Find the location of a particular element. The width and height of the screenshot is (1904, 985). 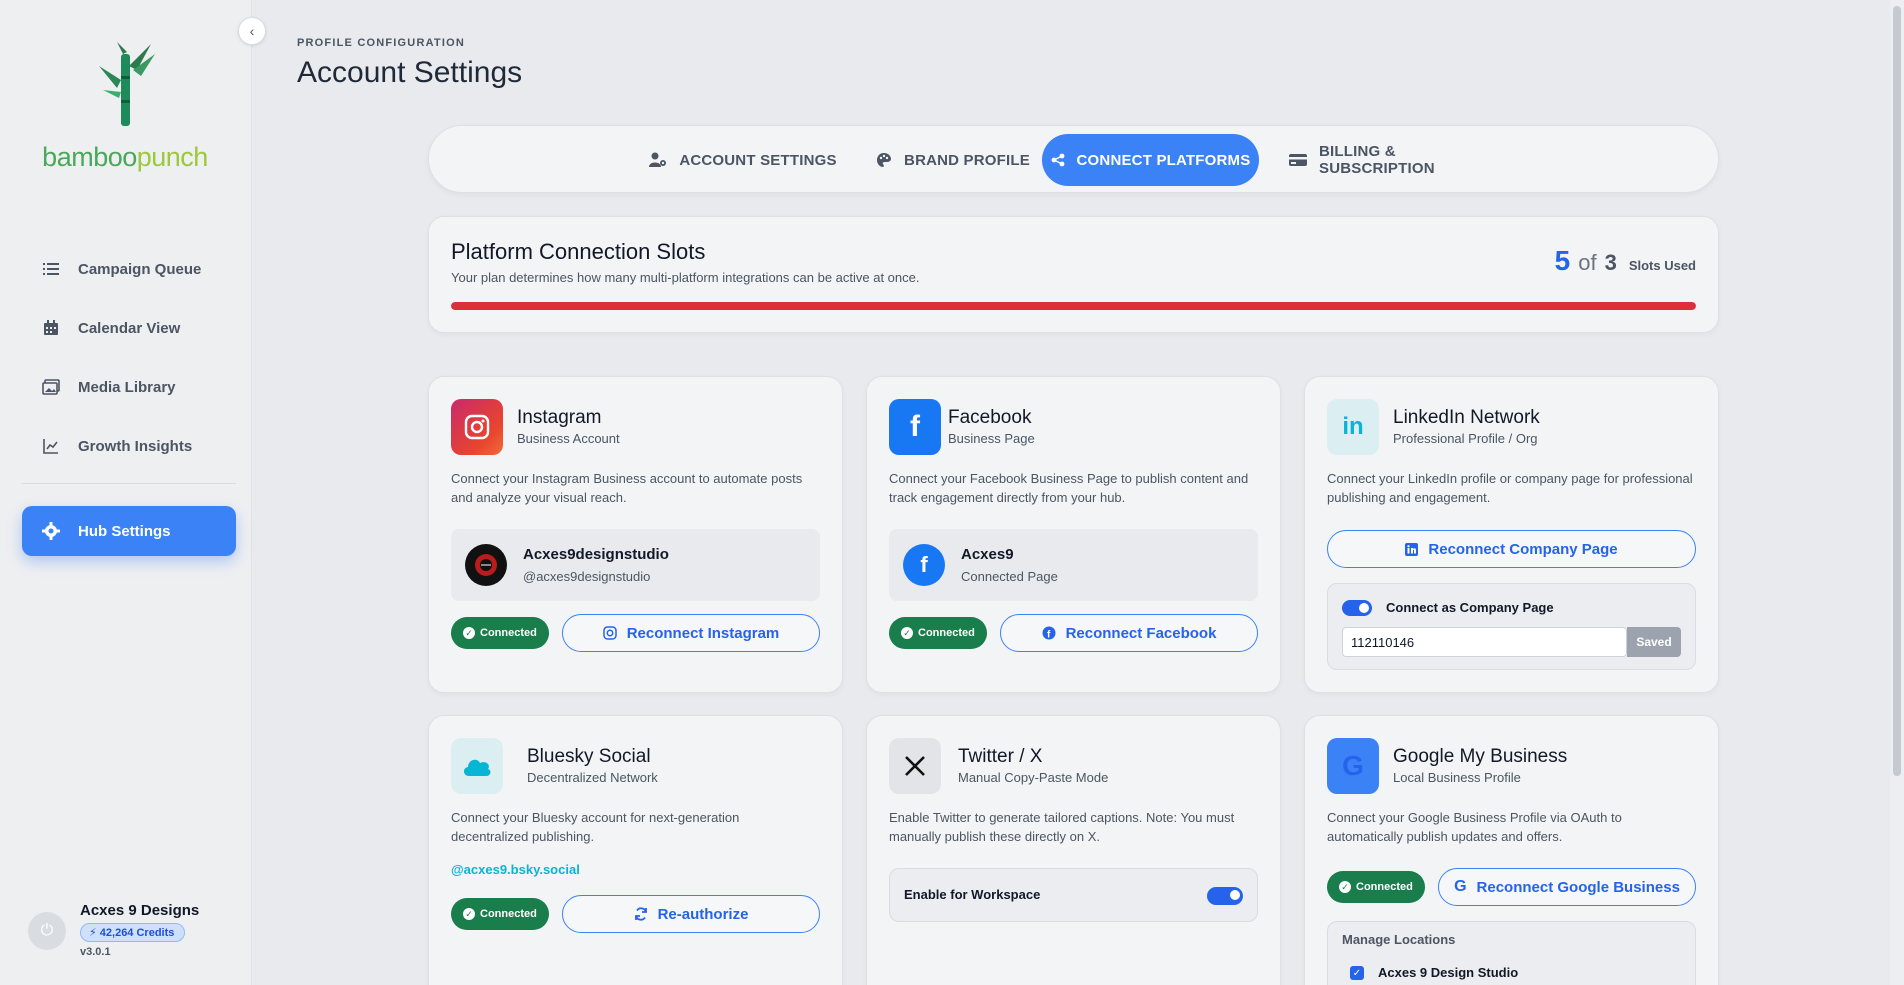

slots-used-value: 5 is located at coordinates (1562, 260).